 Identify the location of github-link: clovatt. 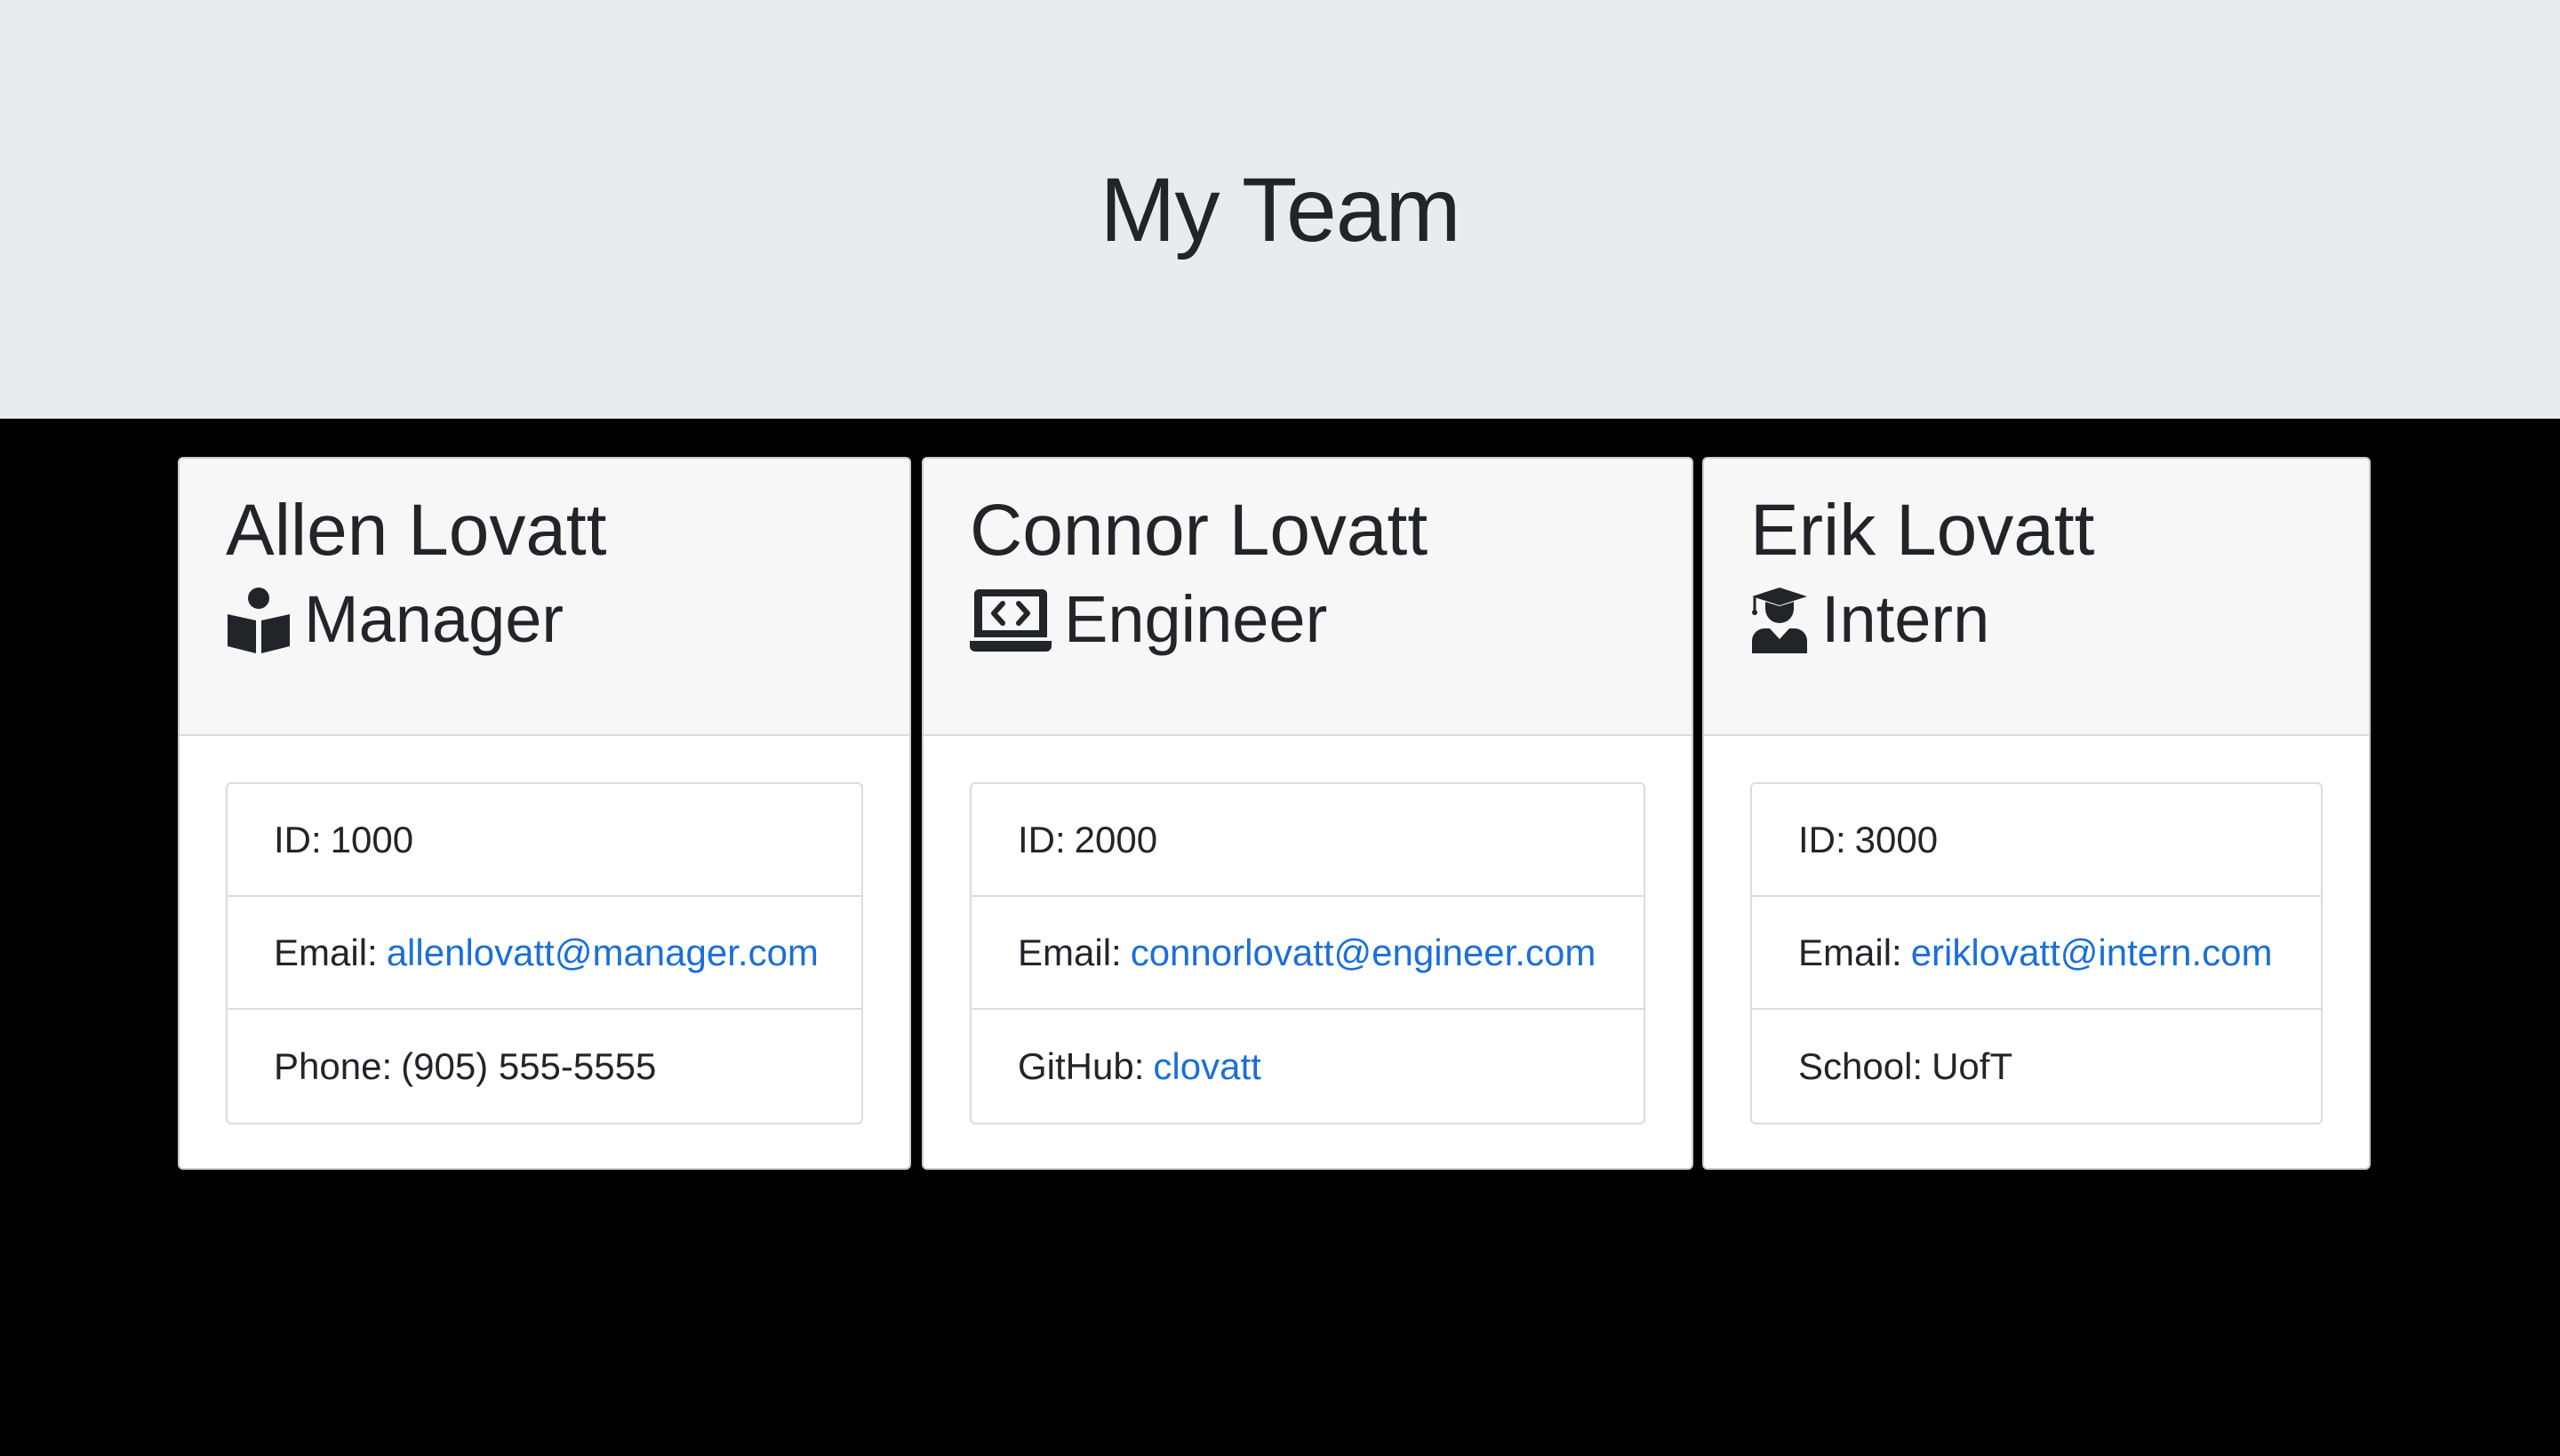
(1206, 1066).